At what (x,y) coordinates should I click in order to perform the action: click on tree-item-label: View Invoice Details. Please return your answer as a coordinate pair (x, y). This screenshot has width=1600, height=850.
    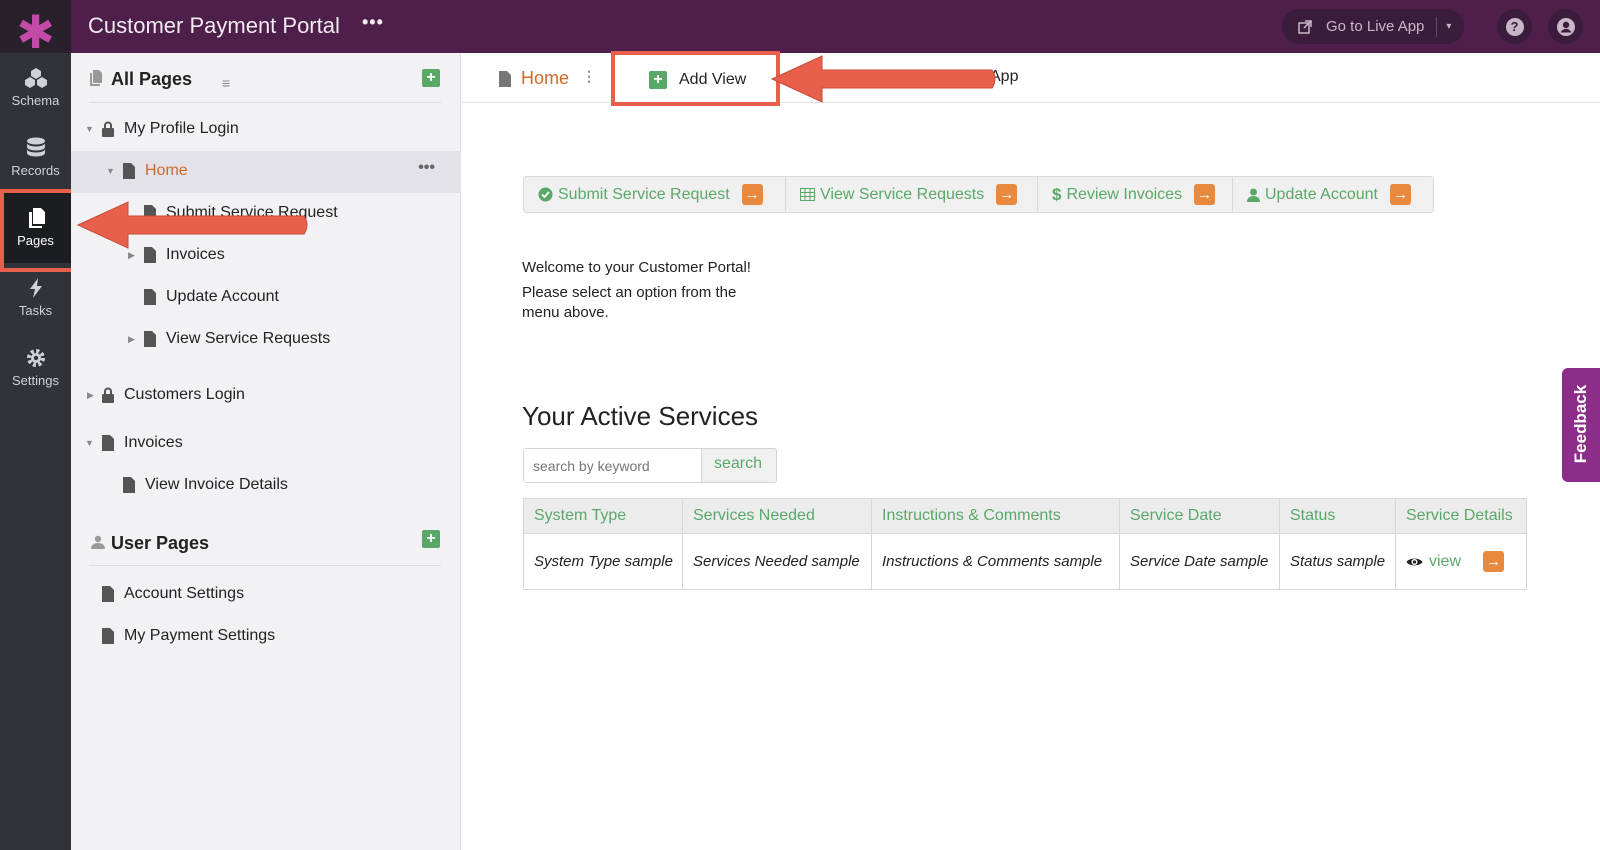
    Looking at the image, I should click on (216, 484).